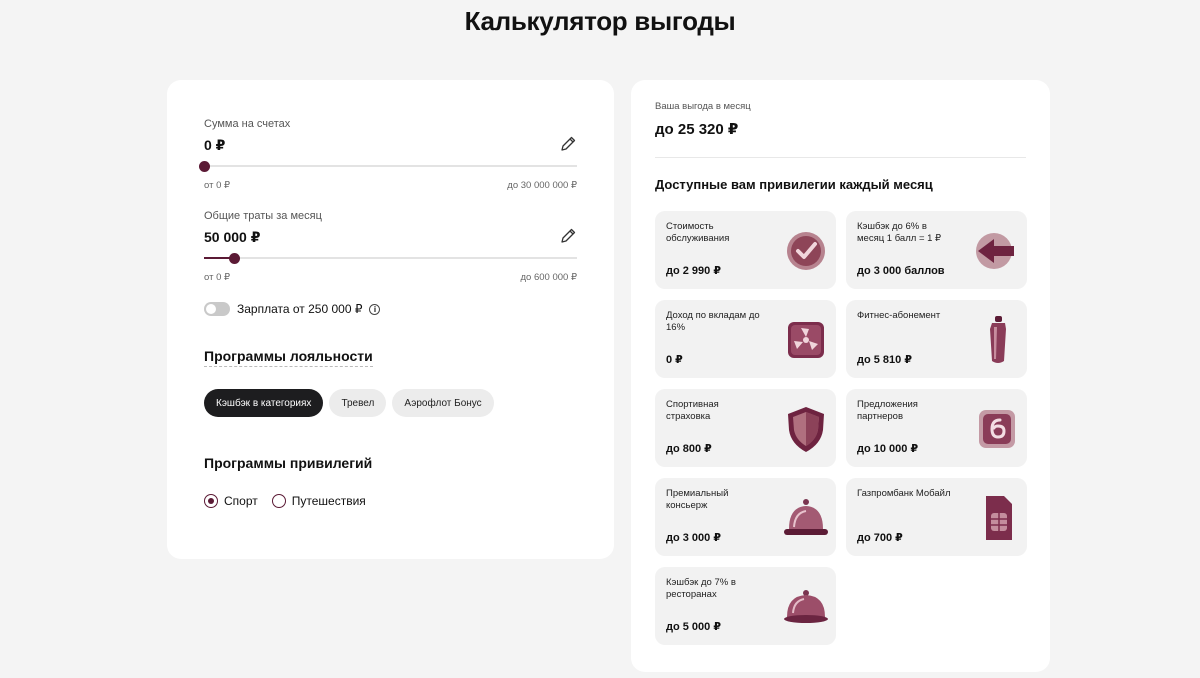 The width and height of the screenshot is (1200, 678). Describe the element at coordinates (689, 449) in the screenshot. I see `tile-value: до 800 ₽` at that location.